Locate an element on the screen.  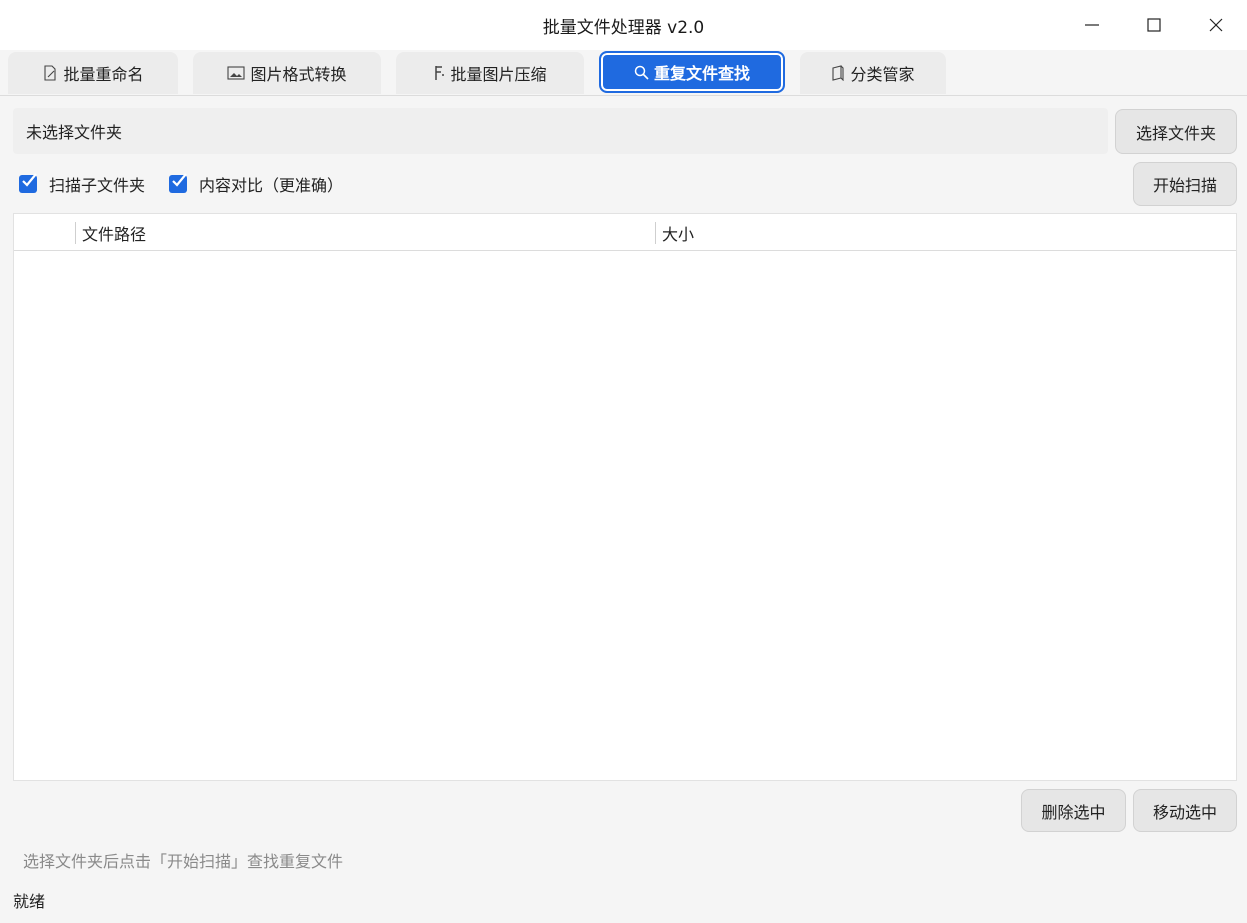
window-controls is located at coordinates (1154, 25).